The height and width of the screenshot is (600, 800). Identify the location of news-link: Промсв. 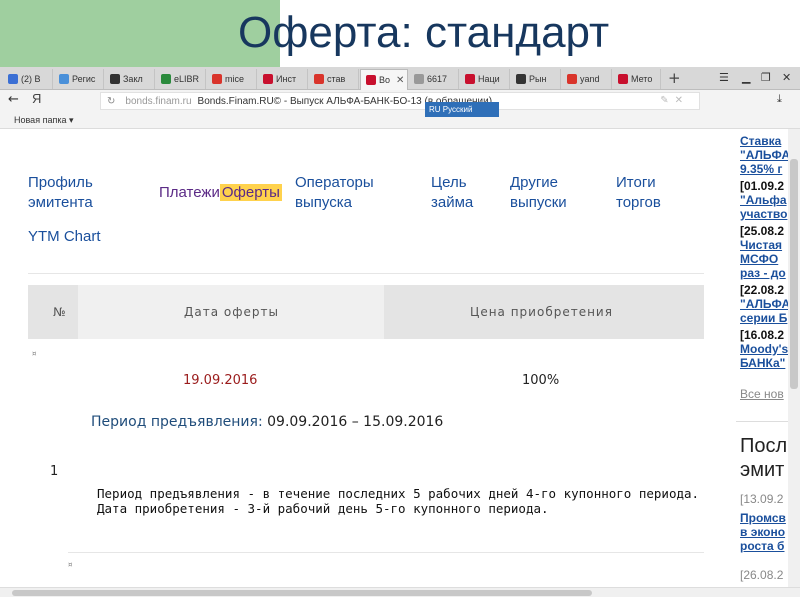
(763, 518).